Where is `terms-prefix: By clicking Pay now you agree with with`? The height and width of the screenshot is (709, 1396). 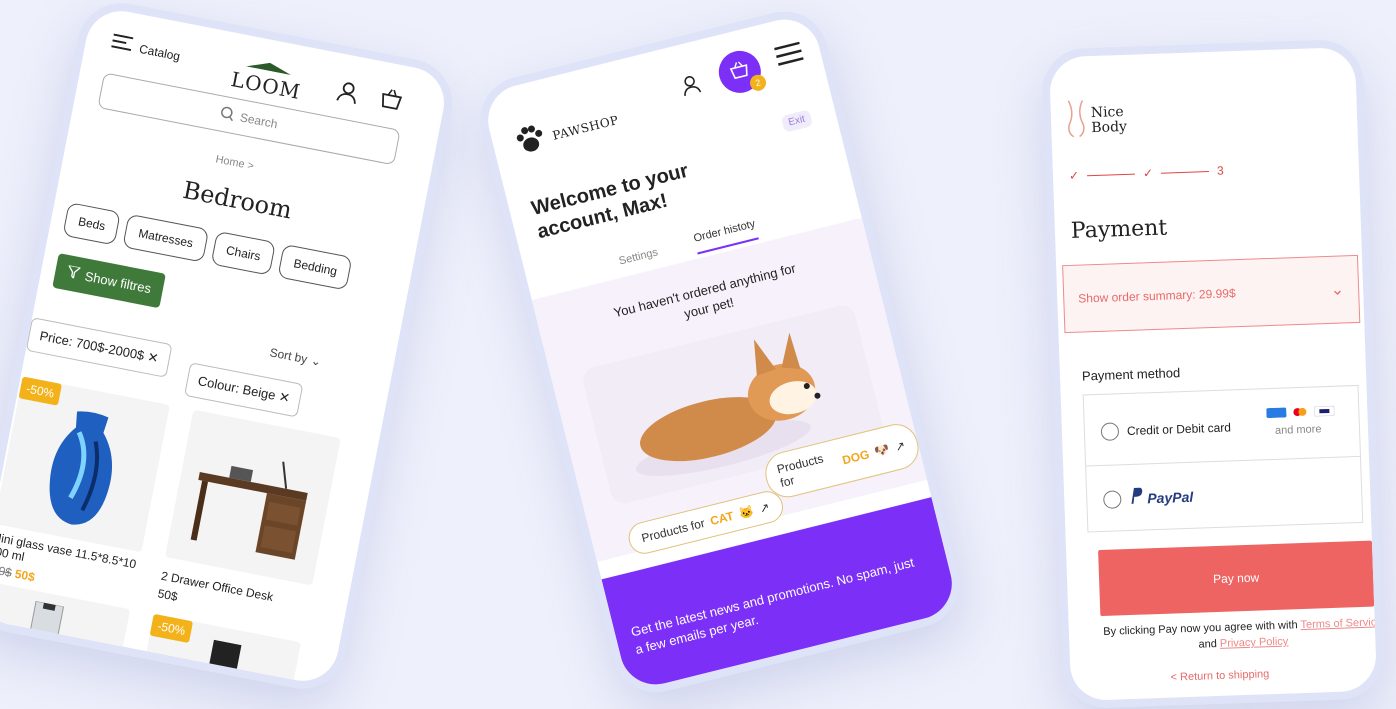
terms-prefix: By clicking Pay now you agree with with is located at coordinates (1200, 628).